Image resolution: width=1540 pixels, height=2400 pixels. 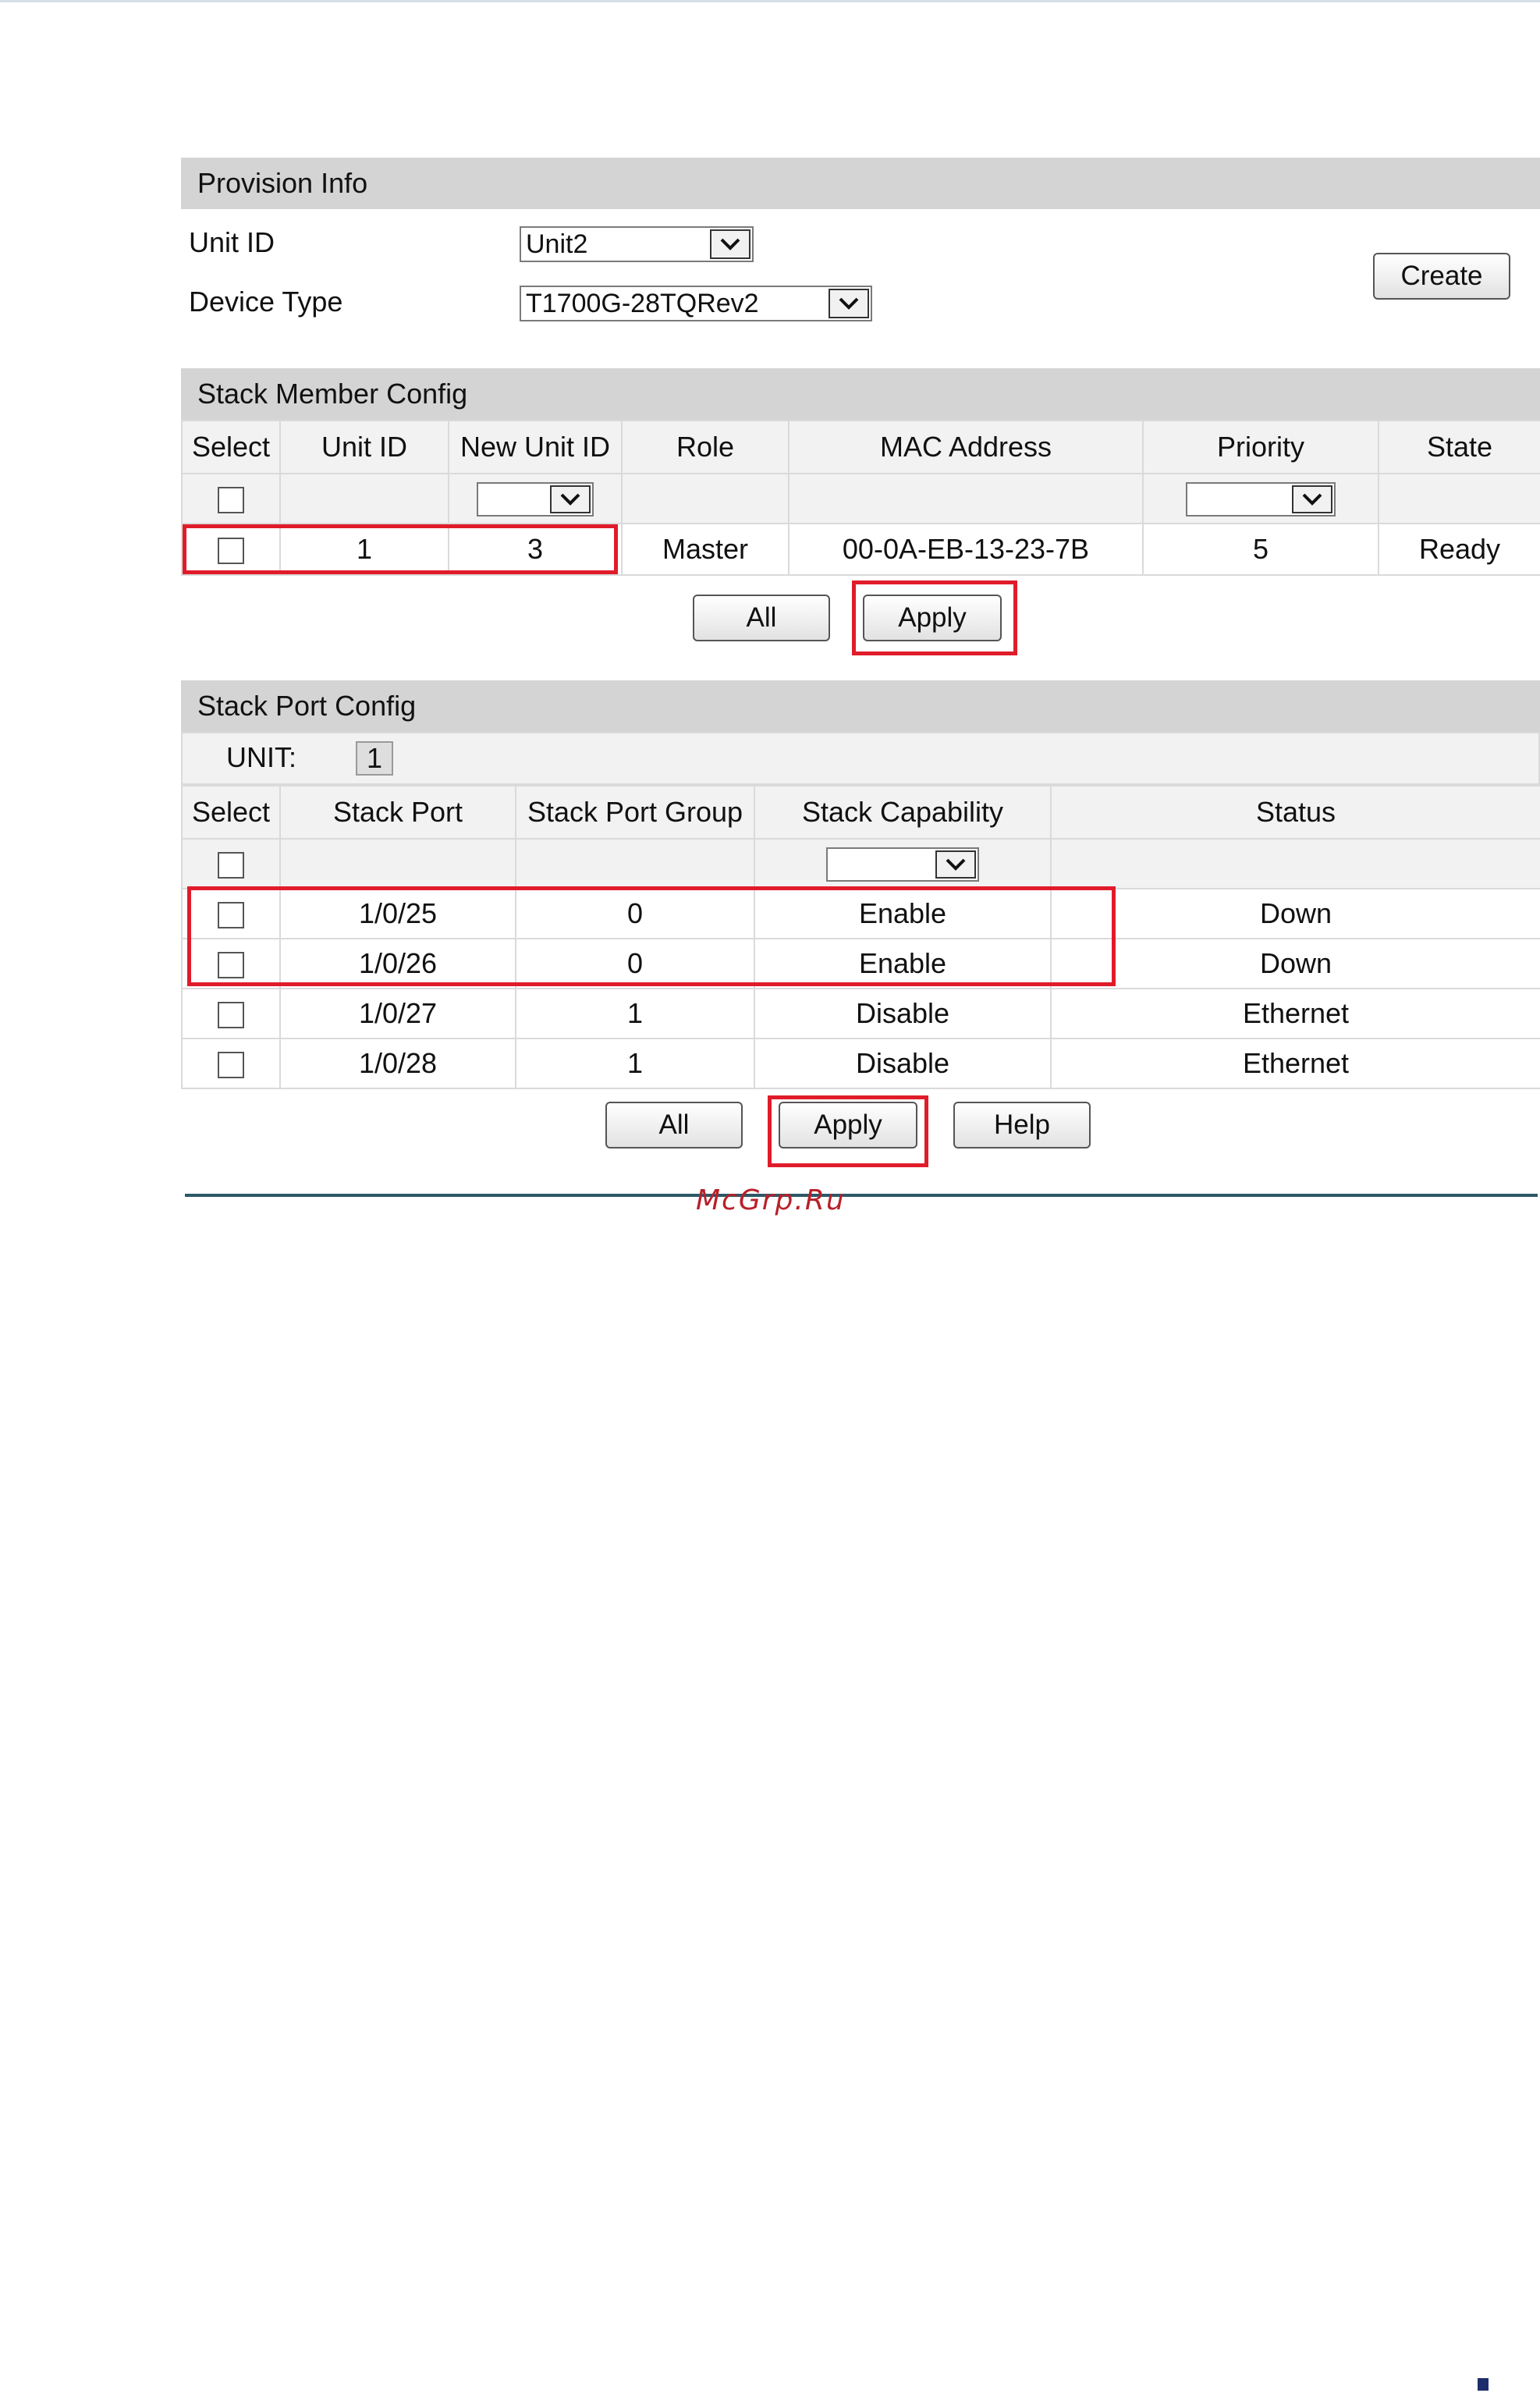 I want to click on unit-tab-value: 1, so click(x=374, y=758).